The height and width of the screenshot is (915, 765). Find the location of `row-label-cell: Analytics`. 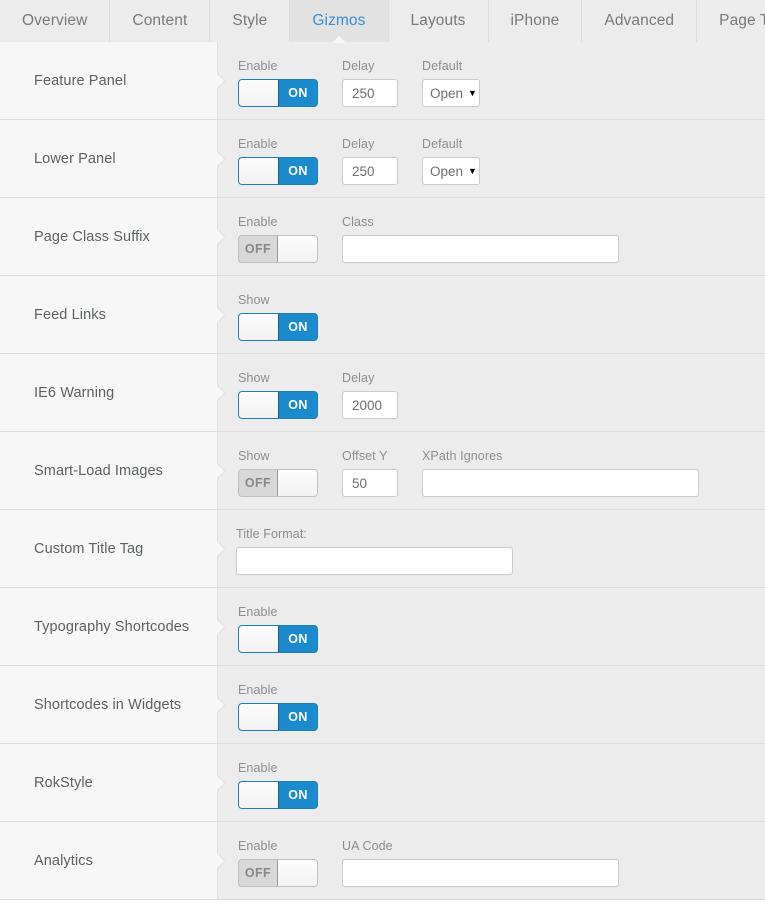

row-label-cell: Analytics is located at coordinates (113, 860).